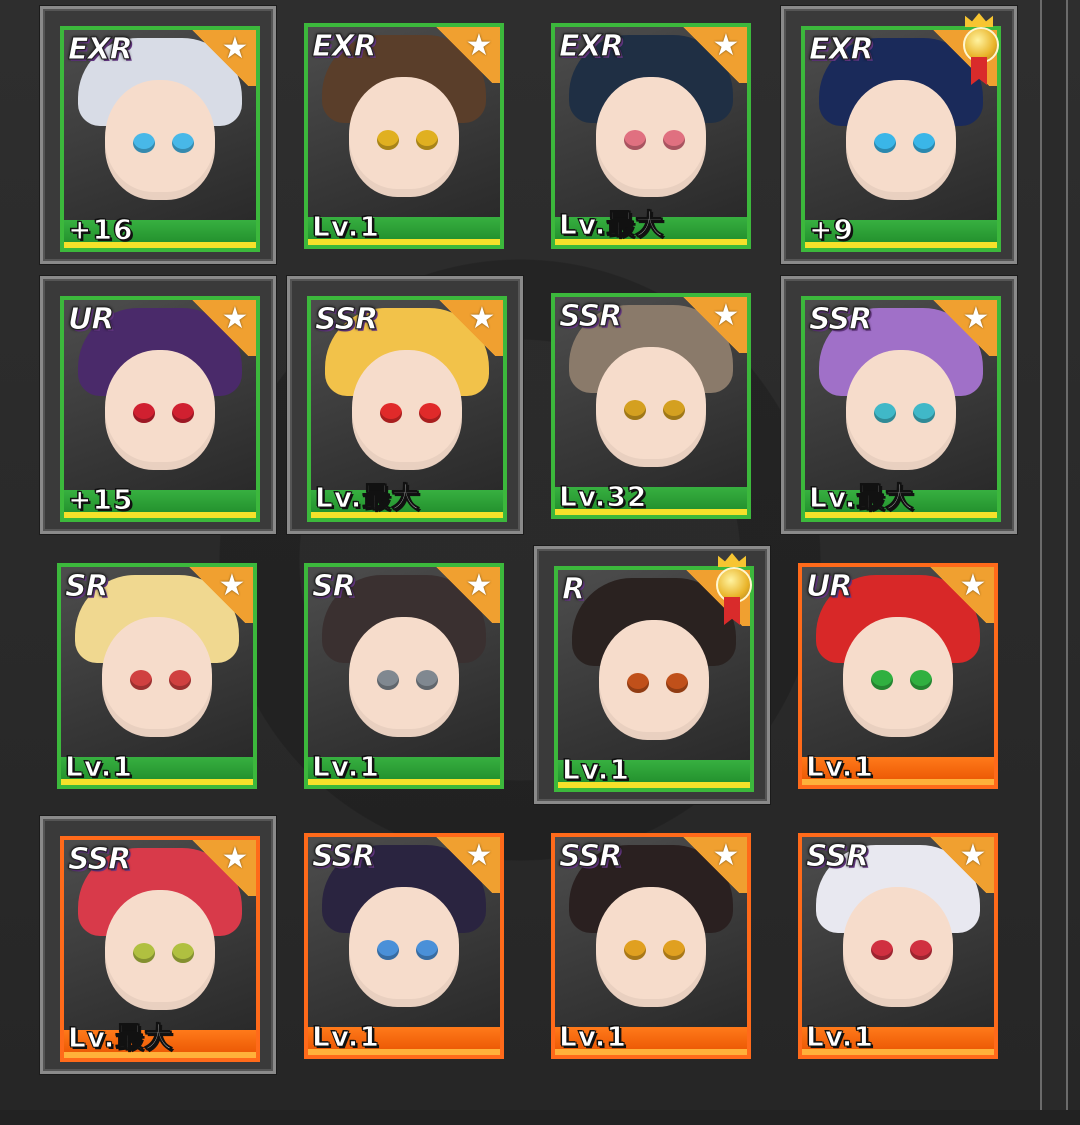 The height and width of the screenshot is (1125, 1080). What do you see at coordinates (160, 139) in the screenshot?
I see `character-card: ★ EXR +16` at bounding box center [160, 139].